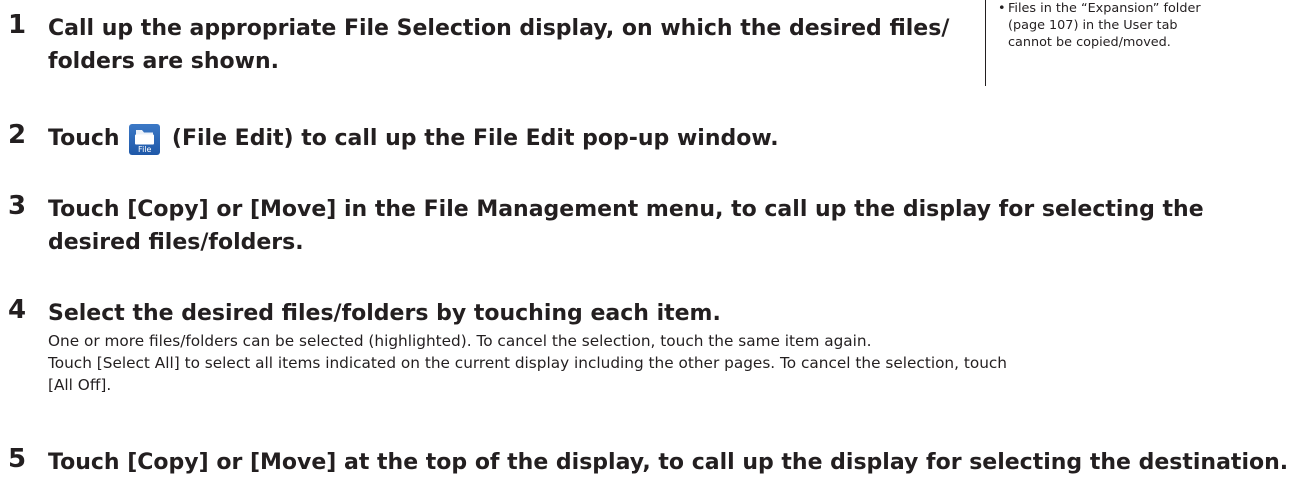 This screenshot has width=1314, height=489. What do you see at coordinates (985, 43) in the screenshot?
I see `note-divider` at bounding box center [985, 43].